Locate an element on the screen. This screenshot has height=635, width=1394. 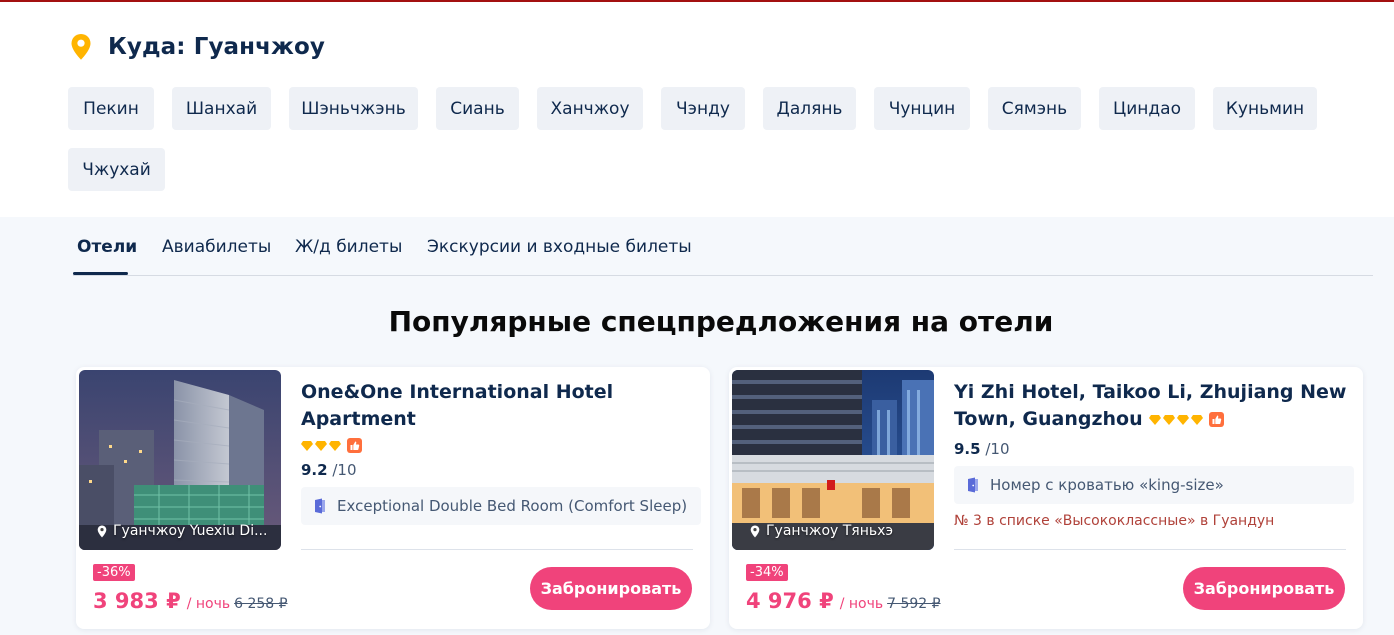
hotel-location-text: Гуанчжоу Тяньхэ is located at coordinates (830, 531).